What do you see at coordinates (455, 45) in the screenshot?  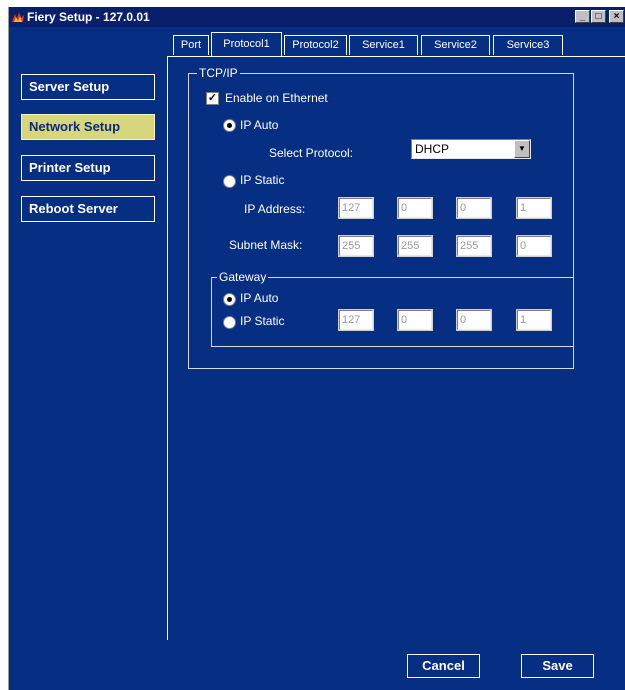 I see `tab-service2: Service2` at bounding box center [455, 45].